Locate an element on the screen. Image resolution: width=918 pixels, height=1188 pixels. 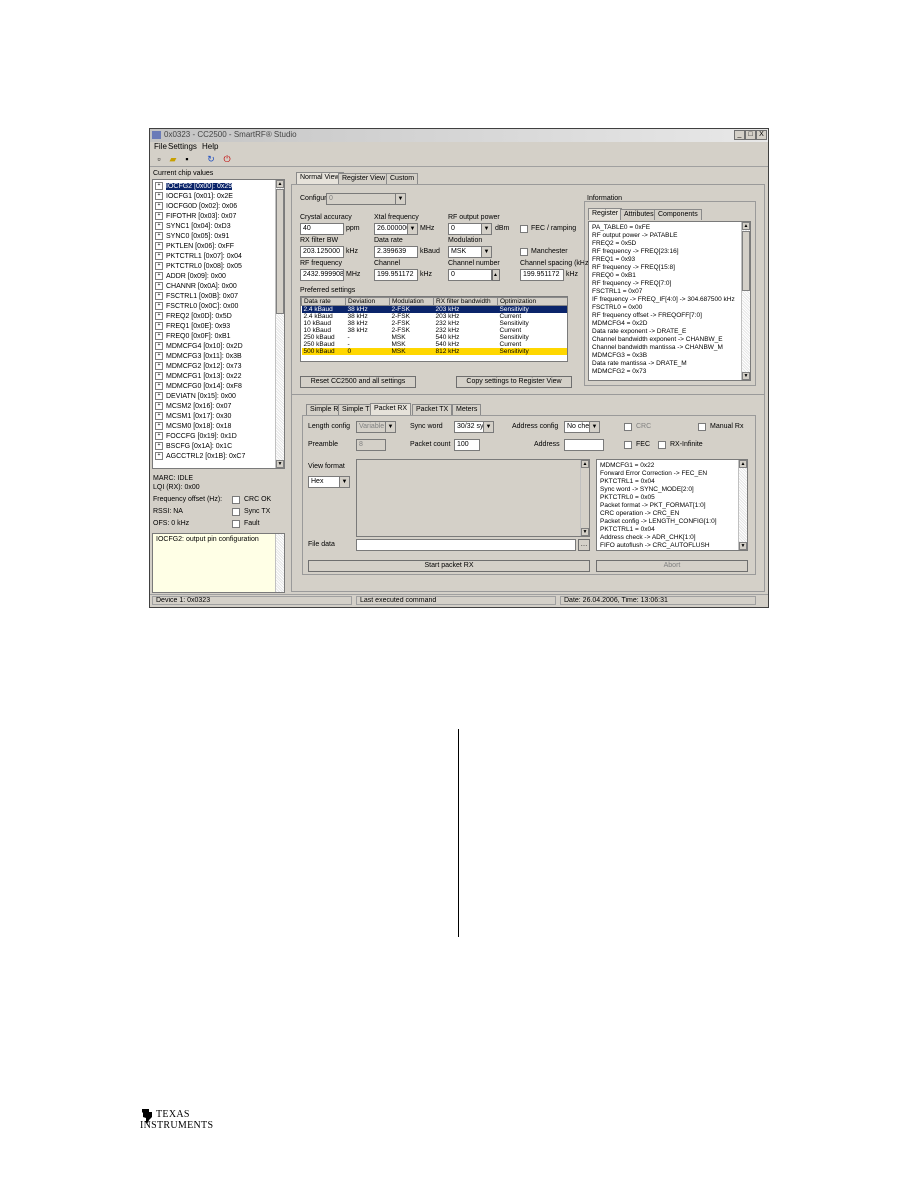
table-row: 250 kBaud - MSK 540 kHz Current is located at coordinates (435, 344).